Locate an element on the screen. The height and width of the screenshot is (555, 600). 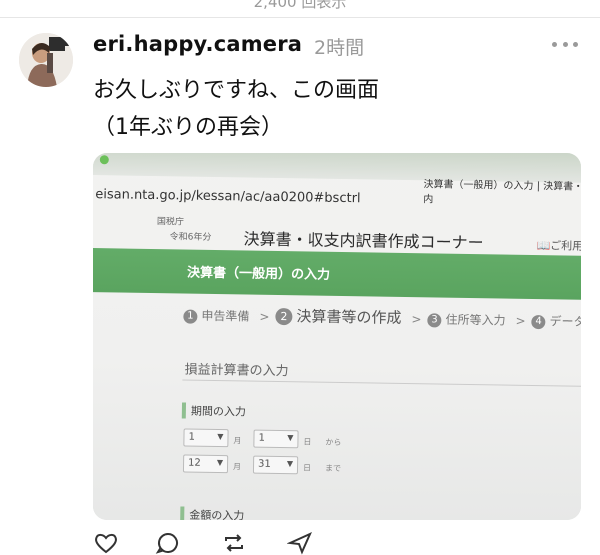
like-button is located at coordinates (106, 543).